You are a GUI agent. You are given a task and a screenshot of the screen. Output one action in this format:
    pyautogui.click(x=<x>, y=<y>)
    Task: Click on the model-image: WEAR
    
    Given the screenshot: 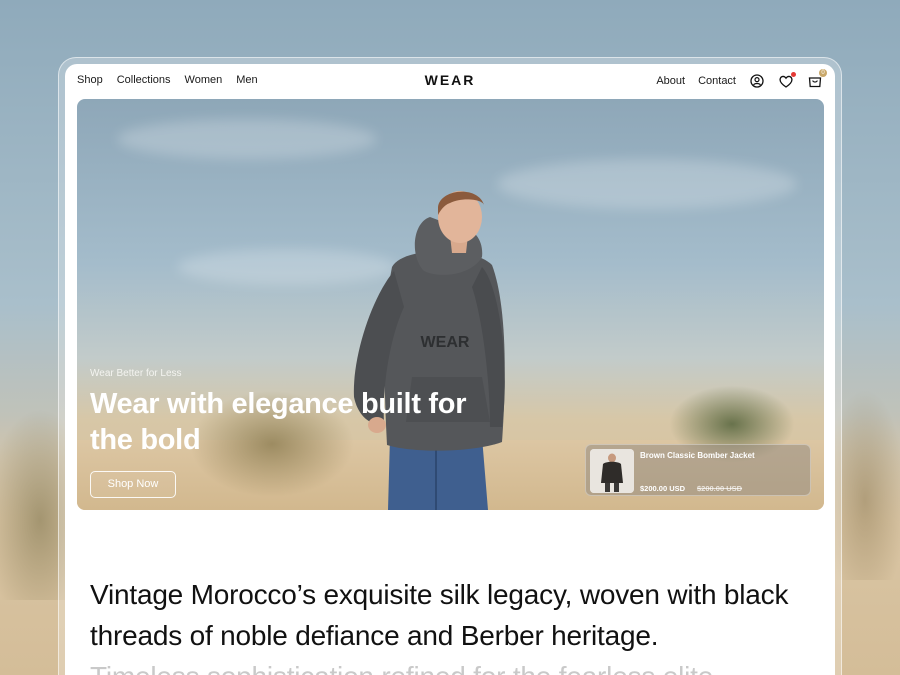 What is the action you would take?
    pyautogui.click(x=429, y=350)
    